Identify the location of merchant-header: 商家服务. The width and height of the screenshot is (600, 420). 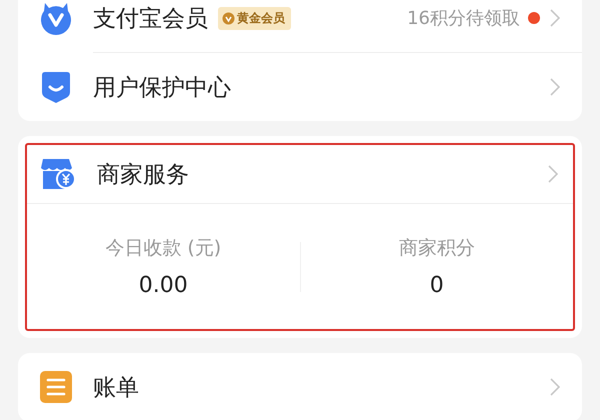
(300, 174).